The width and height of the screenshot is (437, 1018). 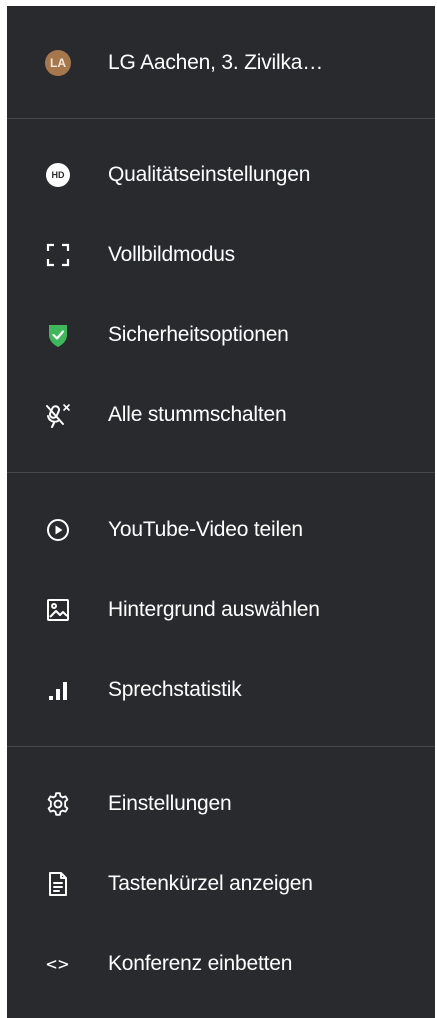 What do you see at coordinates (198, 334) in the screenshot?
I see `menu-item-label: Sicherheitsoptionen` at bounding box center [198, 334].